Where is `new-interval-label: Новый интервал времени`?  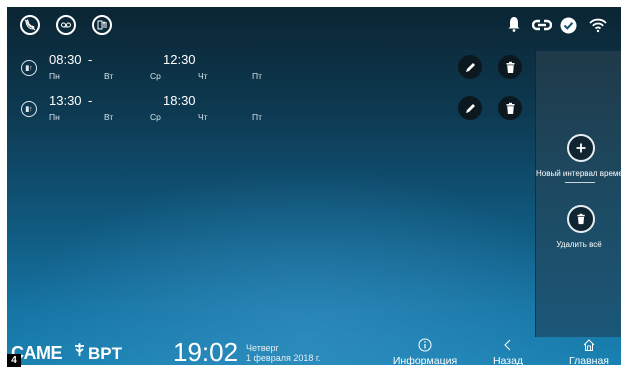
new-interval-label: Новый интервал времени is located at coordinates (578, 173).